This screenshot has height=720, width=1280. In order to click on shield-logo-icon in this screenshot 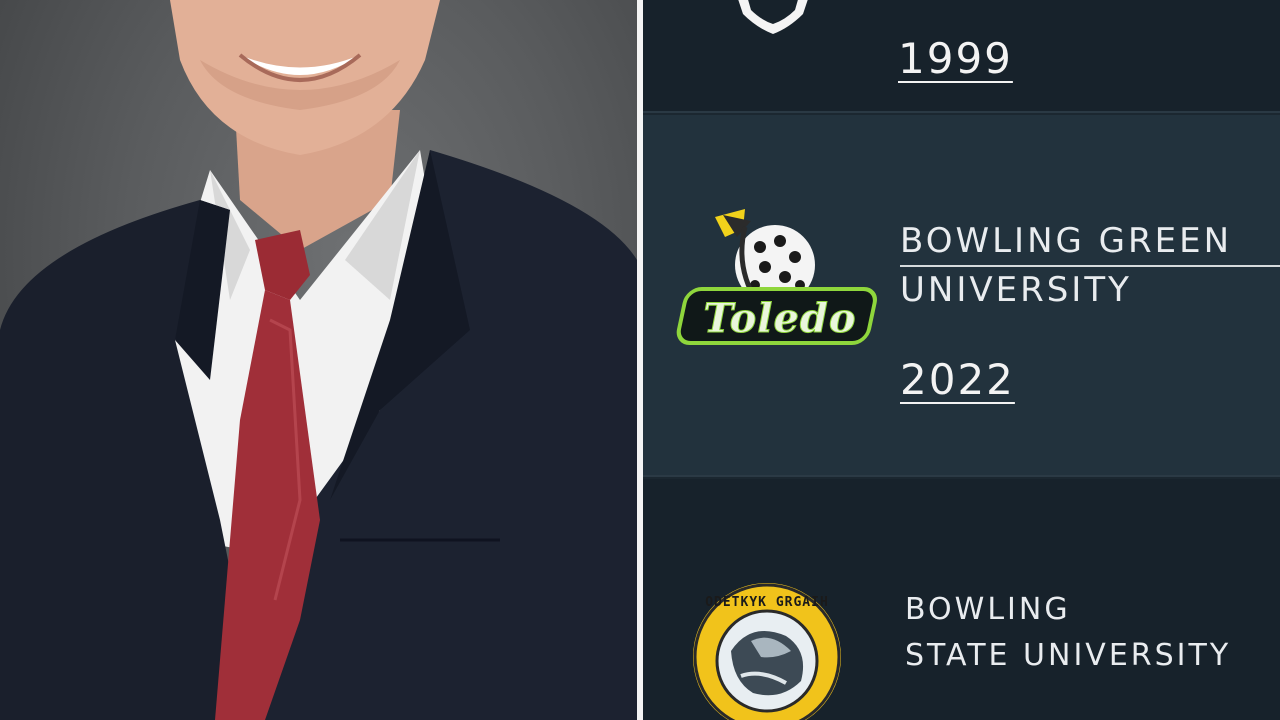, I will do `click(773, 17)`.